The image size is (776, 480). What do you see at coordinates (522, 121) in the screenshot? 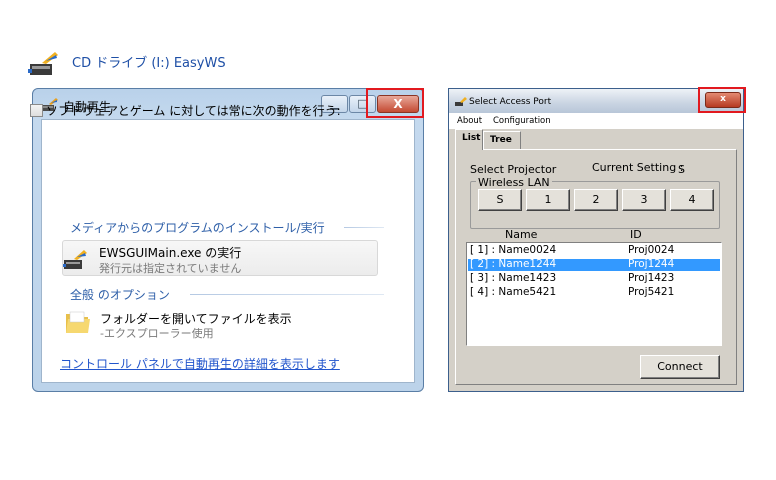
I see `menu-configuration: Configuration` at bounding box center [522, 121].